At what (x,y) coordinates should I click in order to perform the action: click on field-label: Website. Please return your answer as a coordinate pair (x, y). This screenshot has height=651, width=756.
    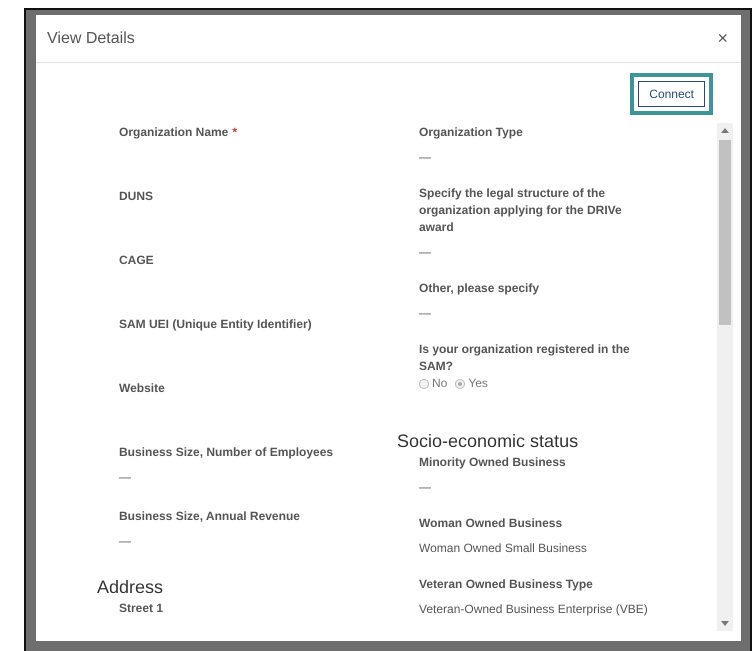
    Looking at the image, I should click on (142, 388).